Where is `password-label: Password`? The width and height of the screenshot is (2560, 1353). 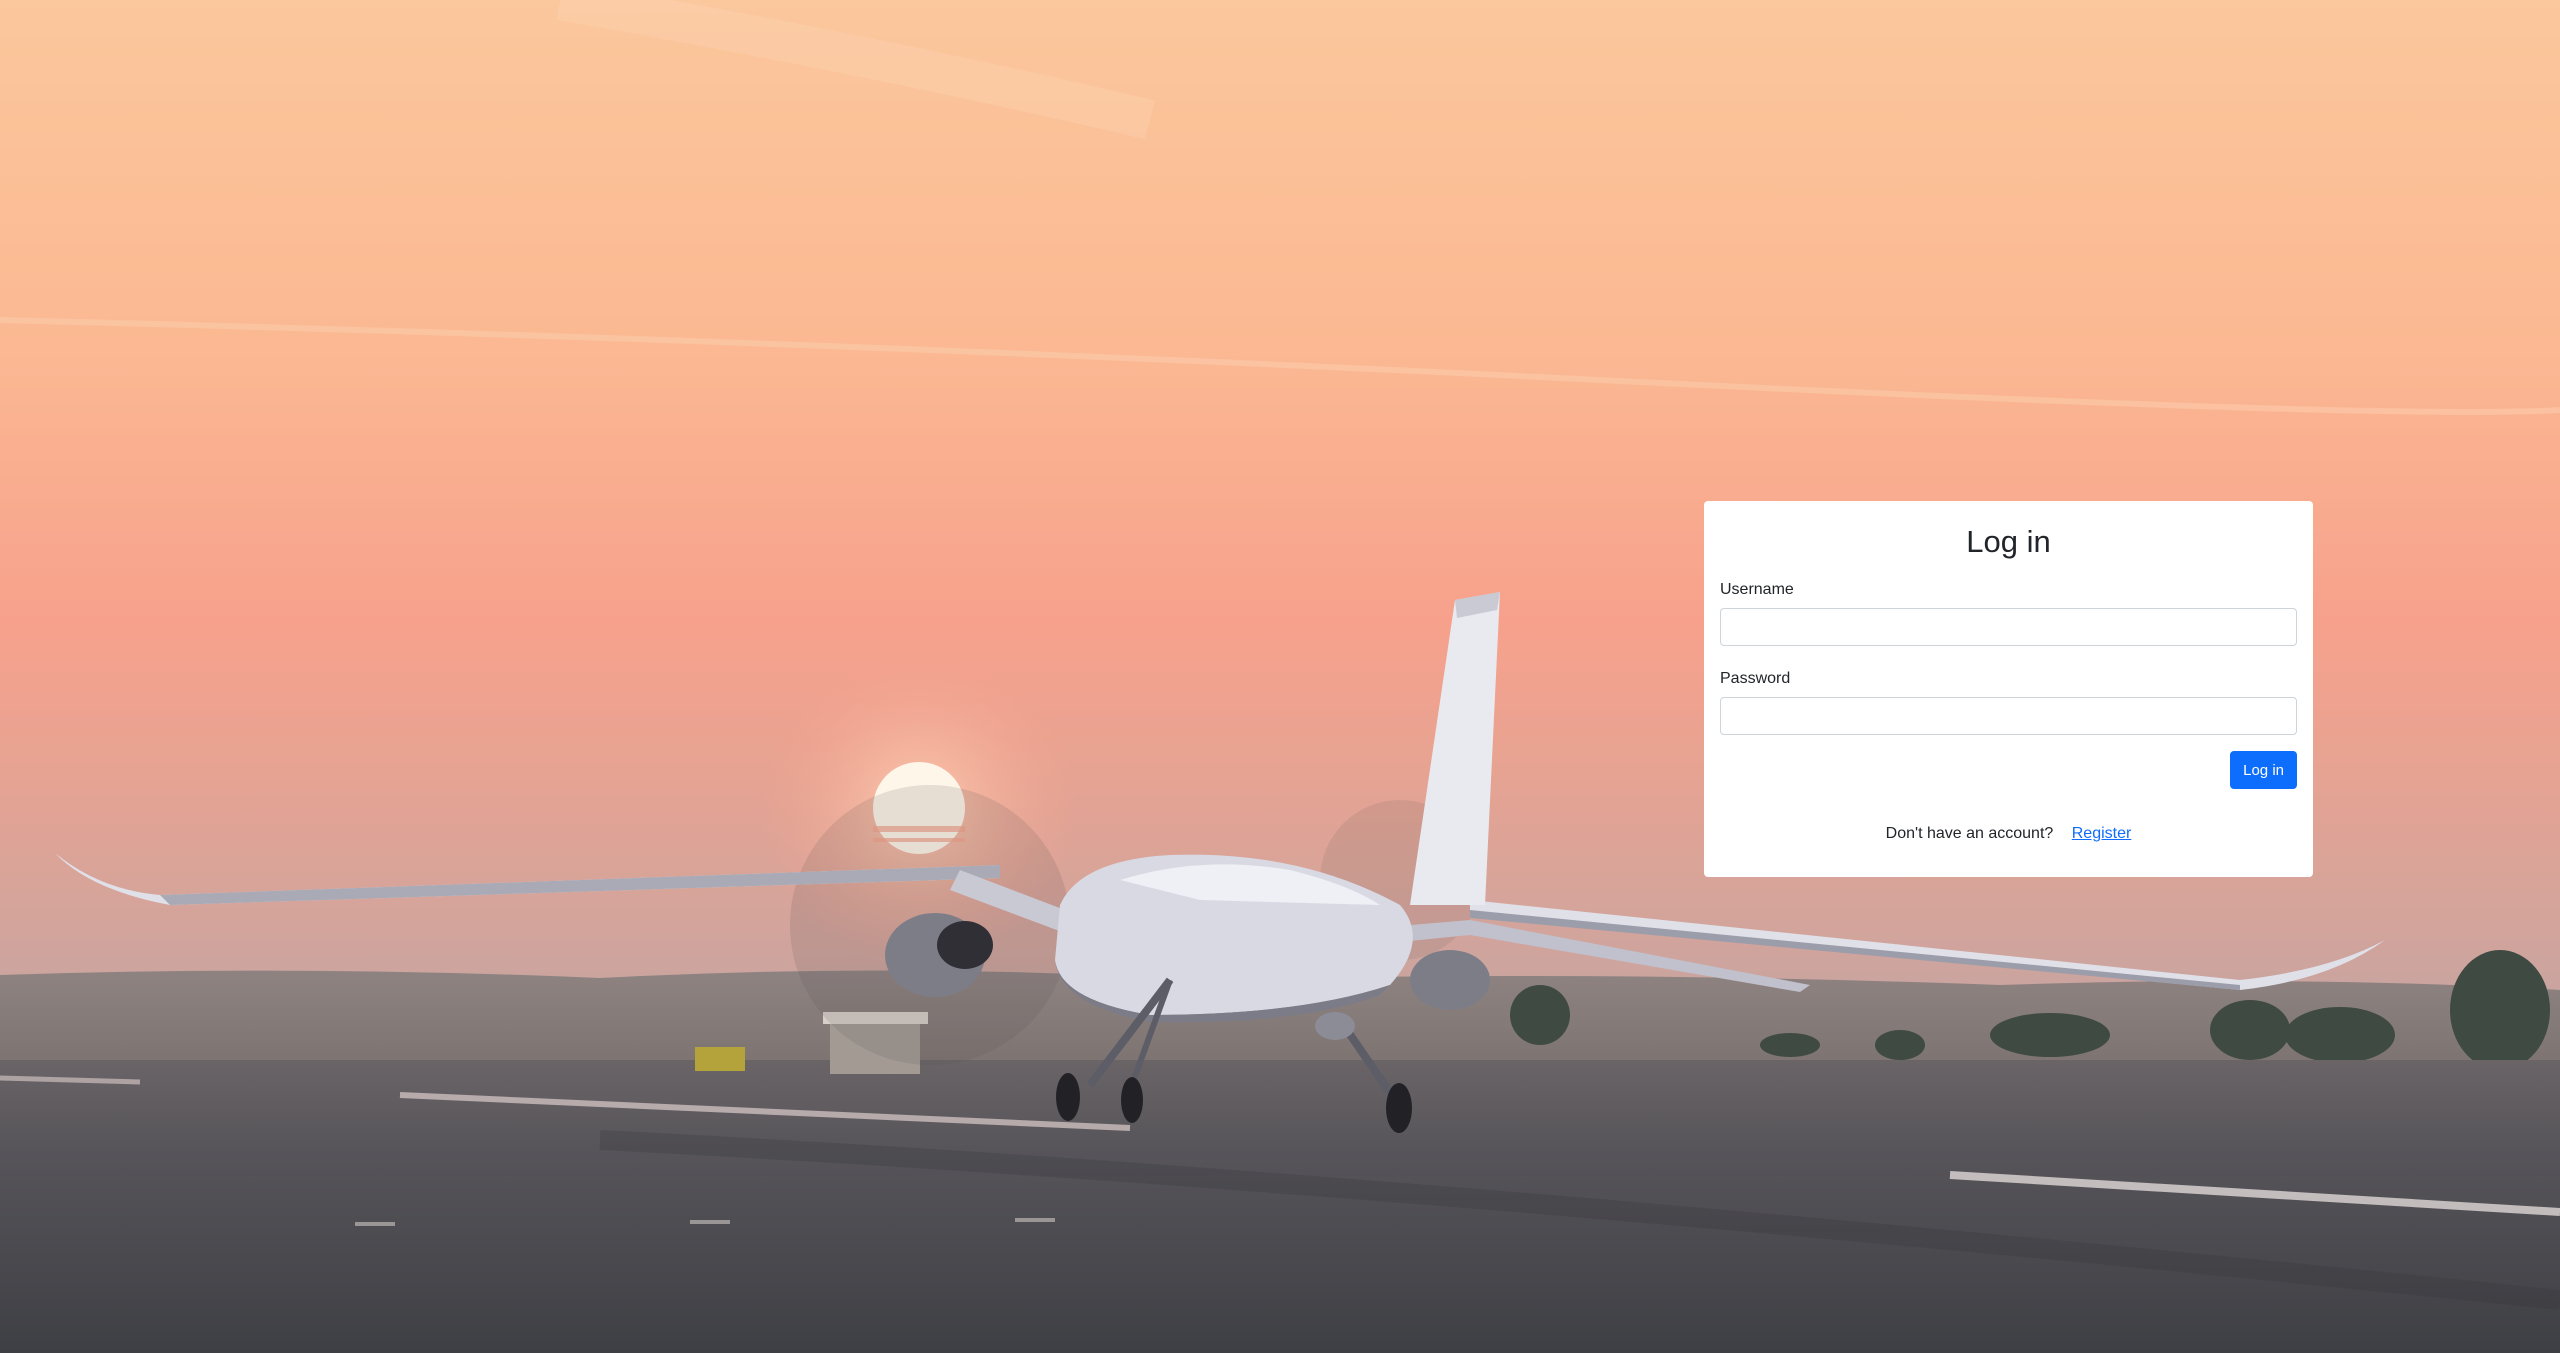 password-label: Password is located at coordinates (1755, 679).